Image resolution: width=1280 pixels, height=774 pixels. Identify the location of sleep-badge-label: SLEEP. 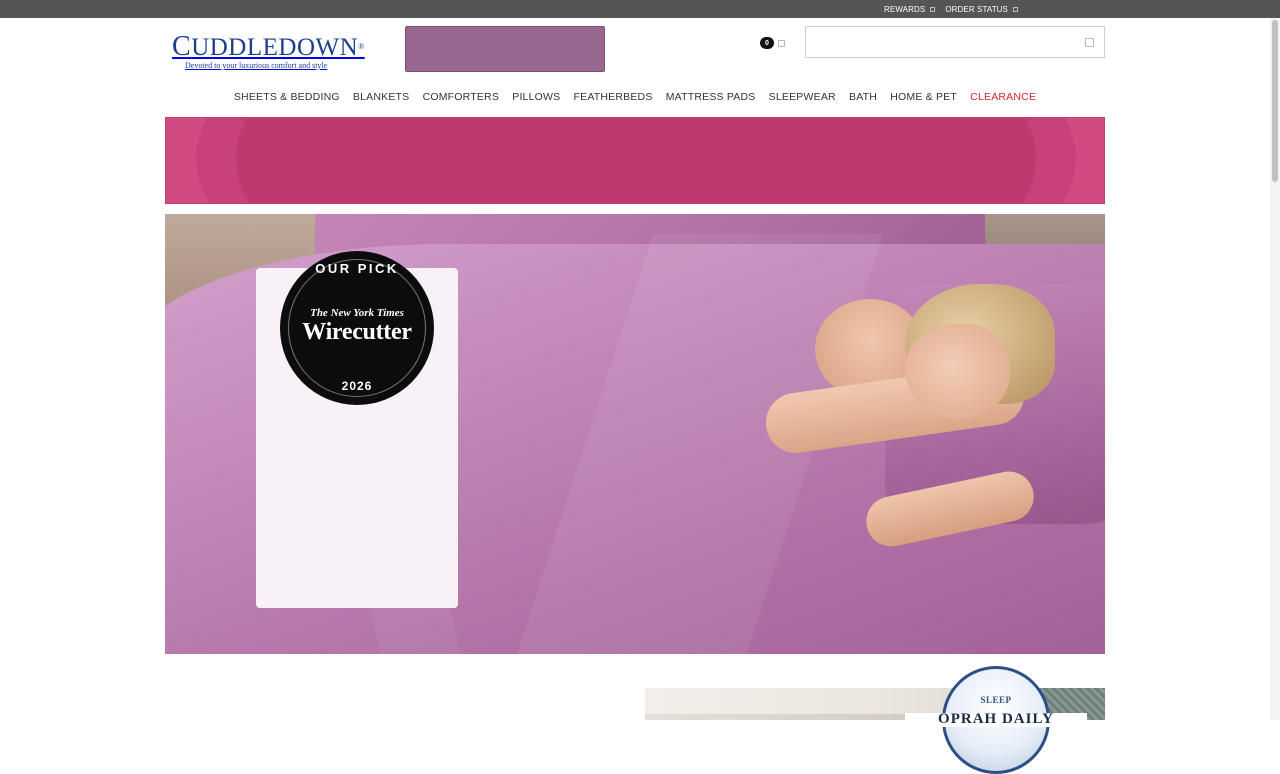
(996, 700).